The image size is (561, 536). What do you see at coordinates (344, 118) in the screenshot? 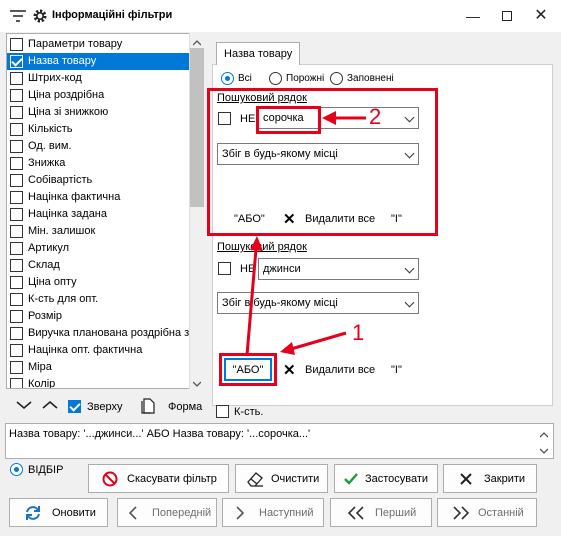
I see `arrow-to-search-value` at bounding box center [344, 118].